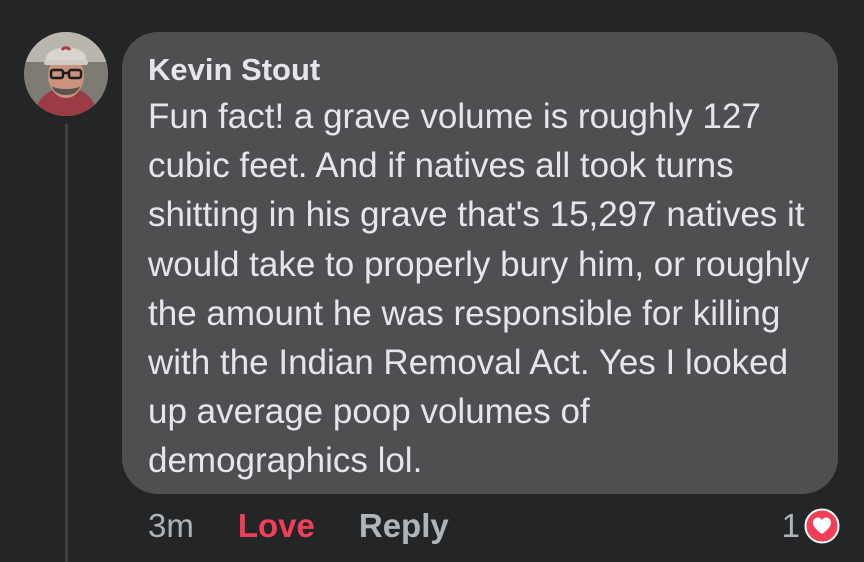 This screenshot has height=562, width=864. What do you see at coordinates (480, 70) in the screenshot?
I see `author-name: Kevin Stout` at bounding box center [480, 70].